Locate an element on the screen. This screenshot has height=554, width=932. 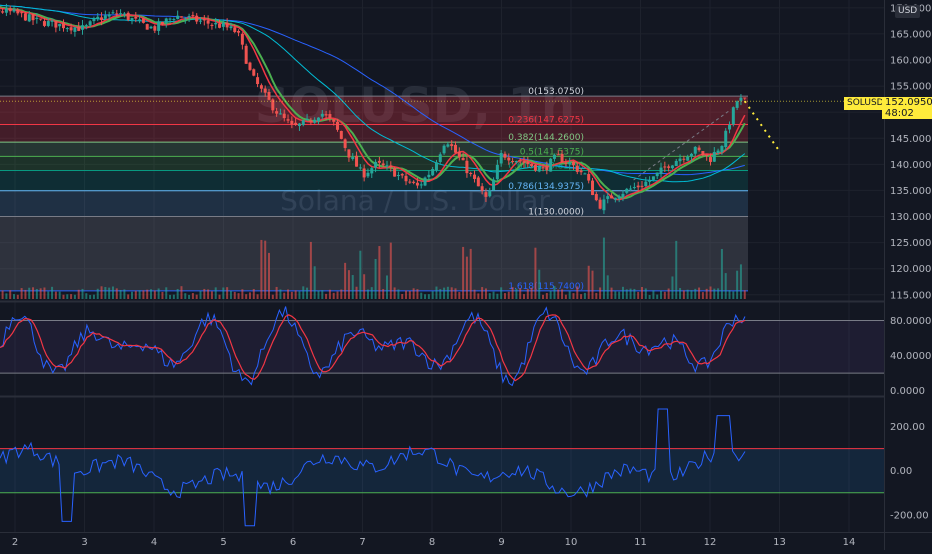
indicator-tick-label: 40.0000 is located at coordinates (910, 356).